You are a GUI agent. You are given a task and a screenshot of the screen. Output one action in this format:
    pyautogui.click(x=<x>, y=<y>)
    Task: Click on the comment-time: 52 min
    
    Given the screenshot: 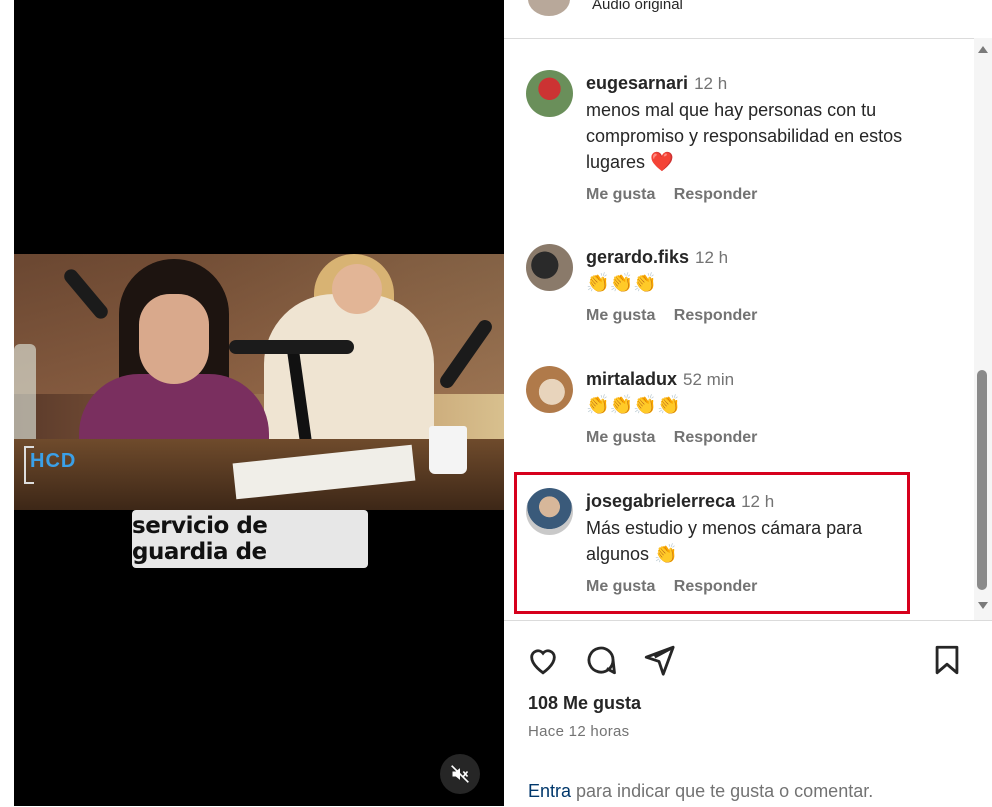 What is the action you would take?
    pyautogui.click(x=708, y=379)
    